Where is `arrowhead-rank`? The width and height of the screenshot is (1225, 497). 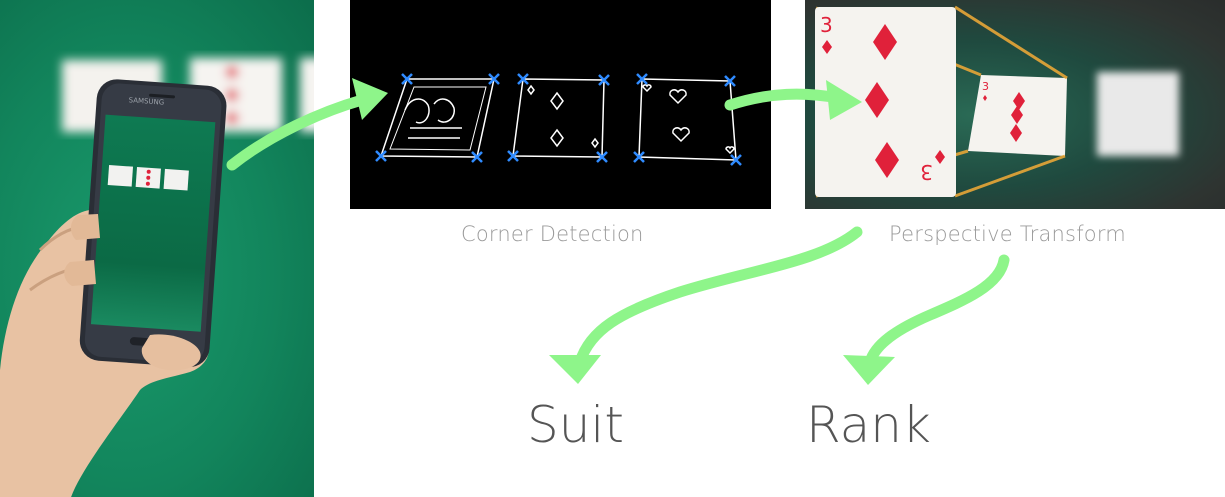 arrowhead-rank is located at coordinates (869, 370).